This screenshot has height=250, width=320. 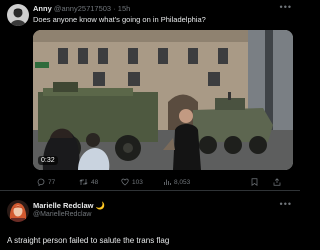 I want to click on user-handle: @MarielleRedclaw, so click(x=62, y=214).